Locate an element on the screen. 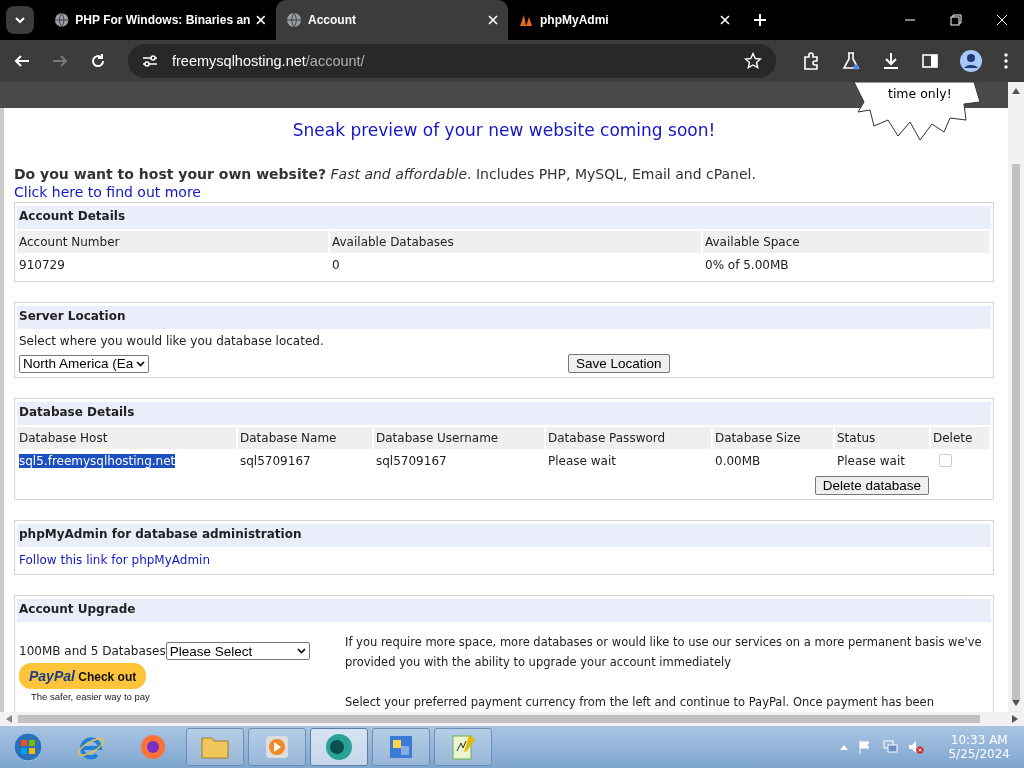 This screenshot has height=768, width=1024. menu-icon is located at coordinates (1006, 61).